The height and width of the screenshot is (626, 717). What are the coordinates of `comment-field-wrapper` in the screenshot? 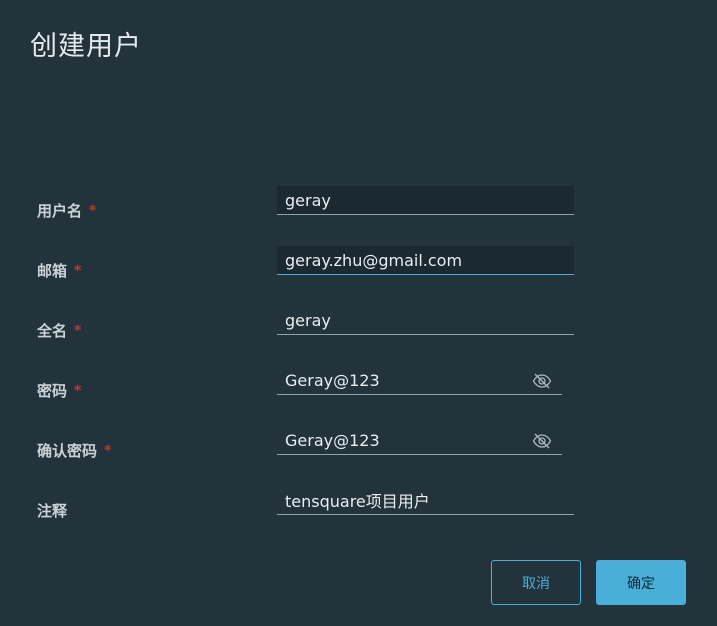 It's located at (425, 500).